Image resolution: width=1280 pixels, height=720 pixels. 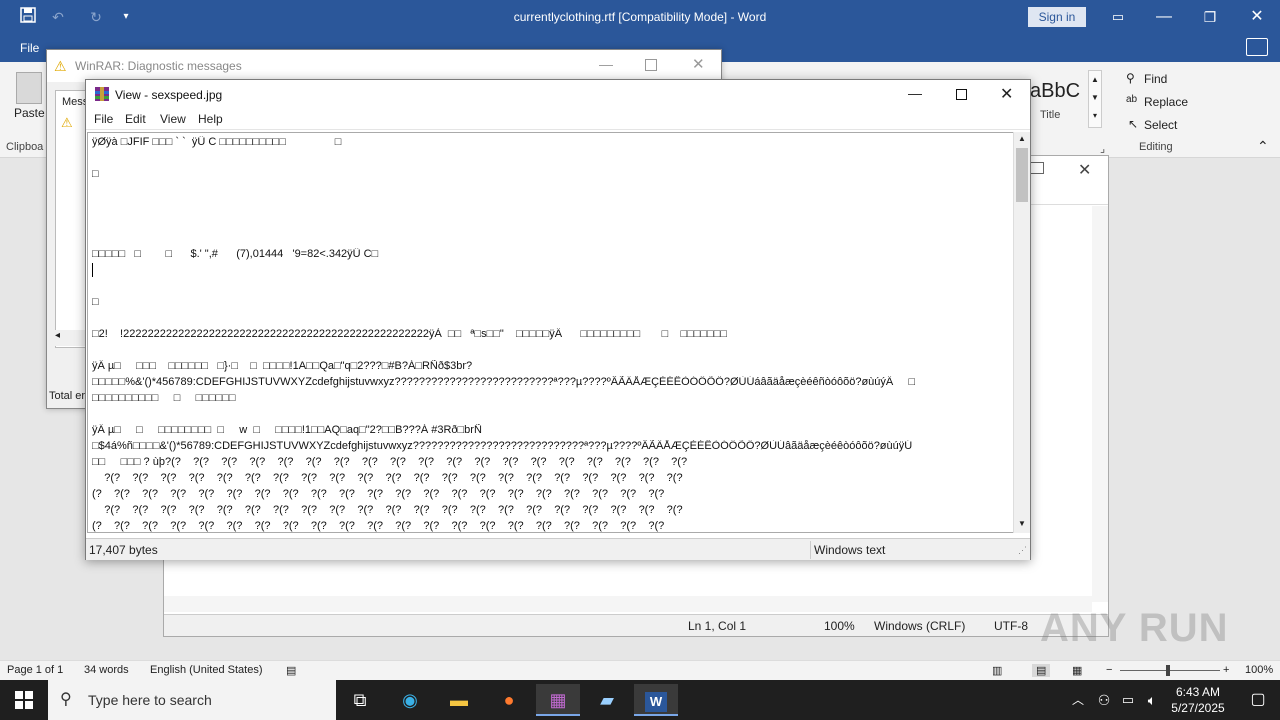 I want to click on taskbar-search: ⚲ Type here to search, so click(x=192, y=700).